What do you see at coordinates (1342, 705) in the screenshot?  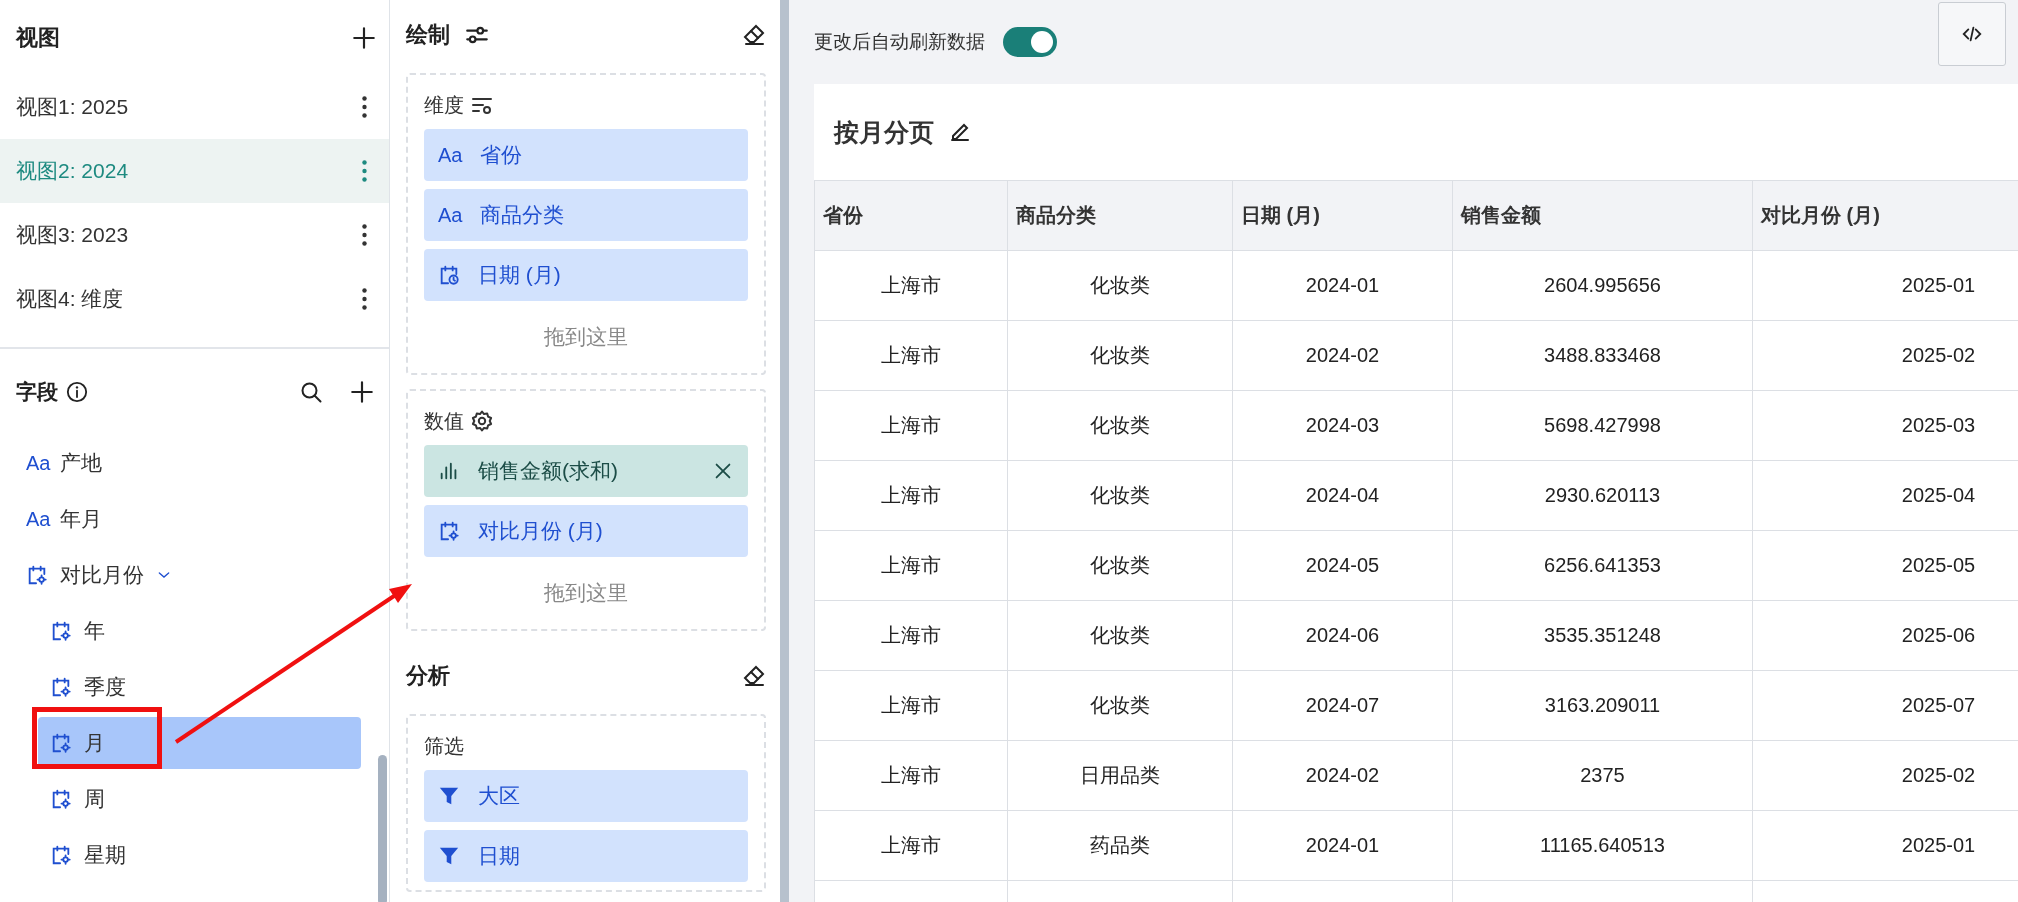 I see `table-cell: 2024-07` at bounding box center [1342, 705].